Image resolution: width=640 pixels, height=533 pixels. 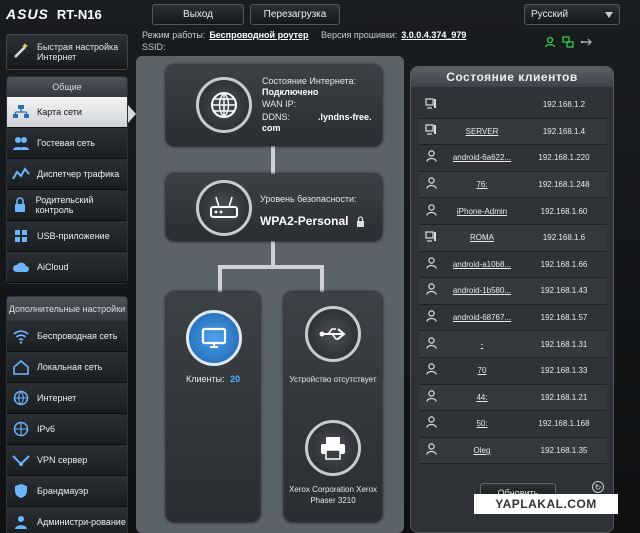 I want to click on table-row: 76: 192.168.1.248, so click(x=513, y=185).